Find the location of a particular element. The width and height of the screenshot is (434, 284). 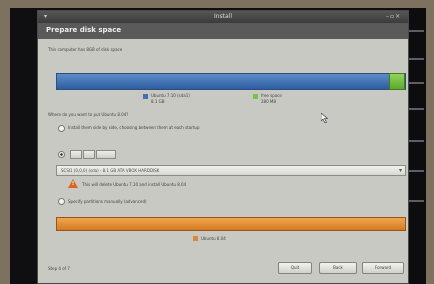

step-indicator: Step 4 of 7 is located at coordinates (59, 268).